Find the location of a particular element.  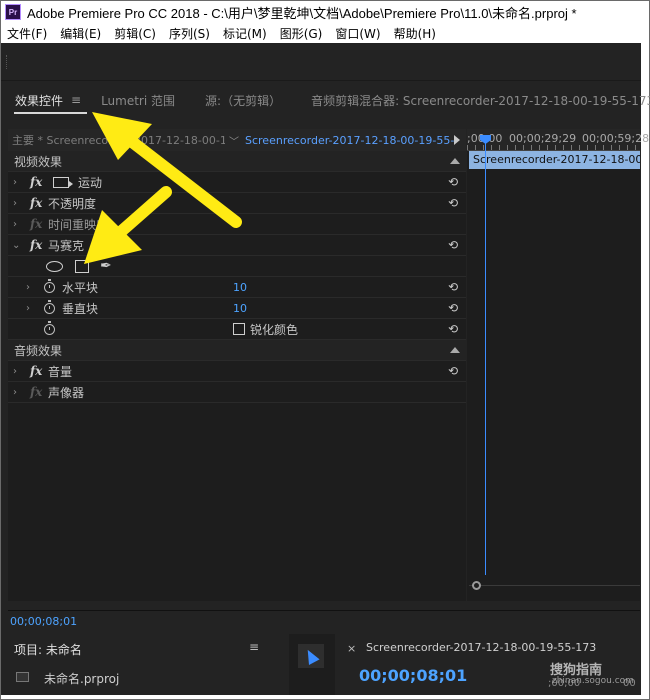

menu-file: 文件(F) is located at coordinates (27, 33).